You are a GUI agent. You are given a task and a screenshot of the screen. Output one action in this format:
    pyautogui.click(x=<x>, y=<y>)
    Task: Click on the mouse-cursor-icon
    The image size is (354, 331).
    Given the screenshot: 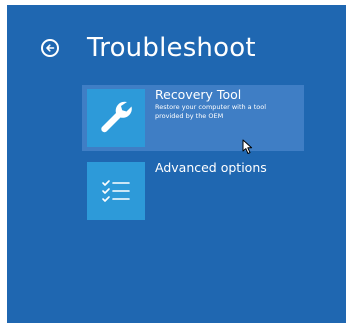 What is the action you would take?
    pyautogui.click(x=247, y=146)
    